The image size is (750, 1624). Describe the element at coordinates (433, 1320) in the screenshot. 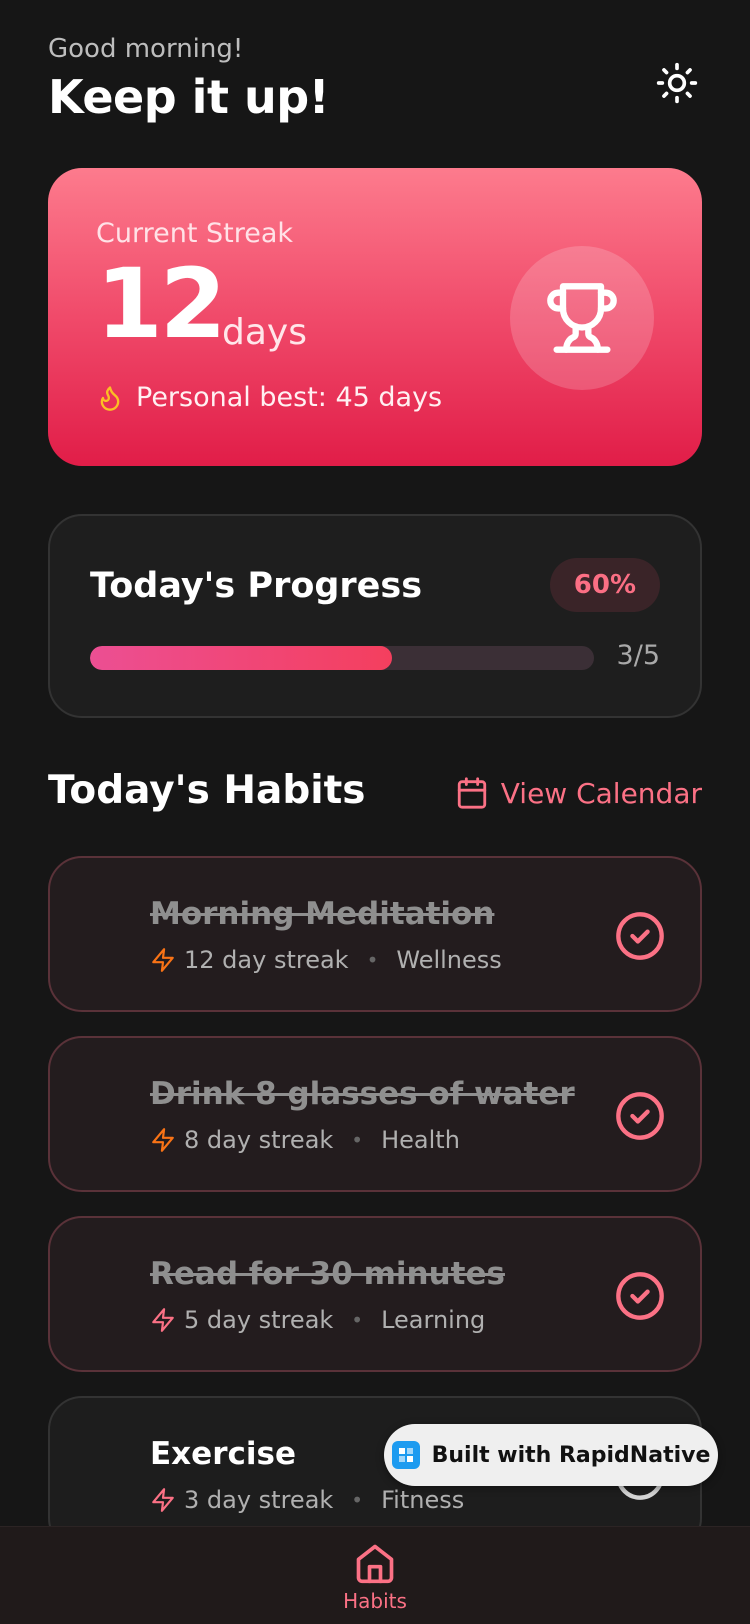

I see `habit-category: Learning` at that location.